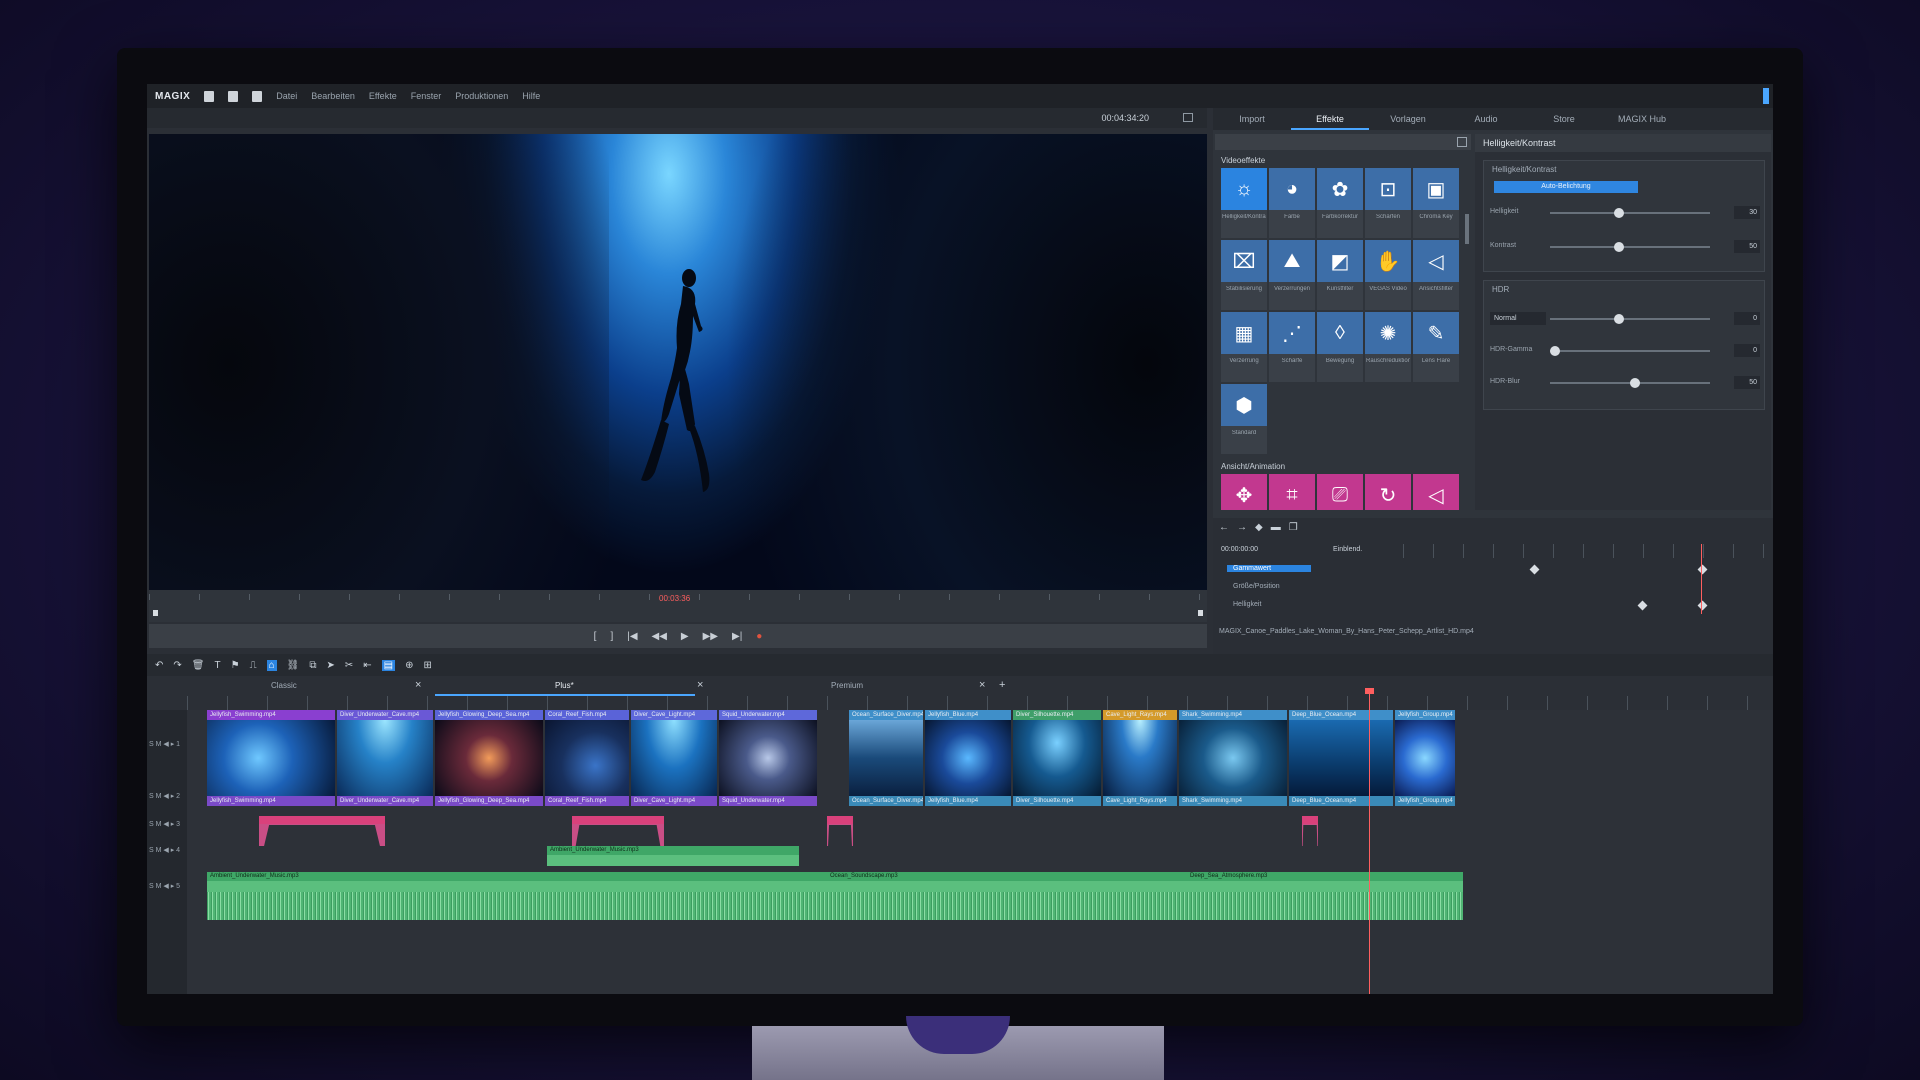 This screenshot has width=1920, height=1080. I want to click on group-icon: ⧉, so click(312, 665).